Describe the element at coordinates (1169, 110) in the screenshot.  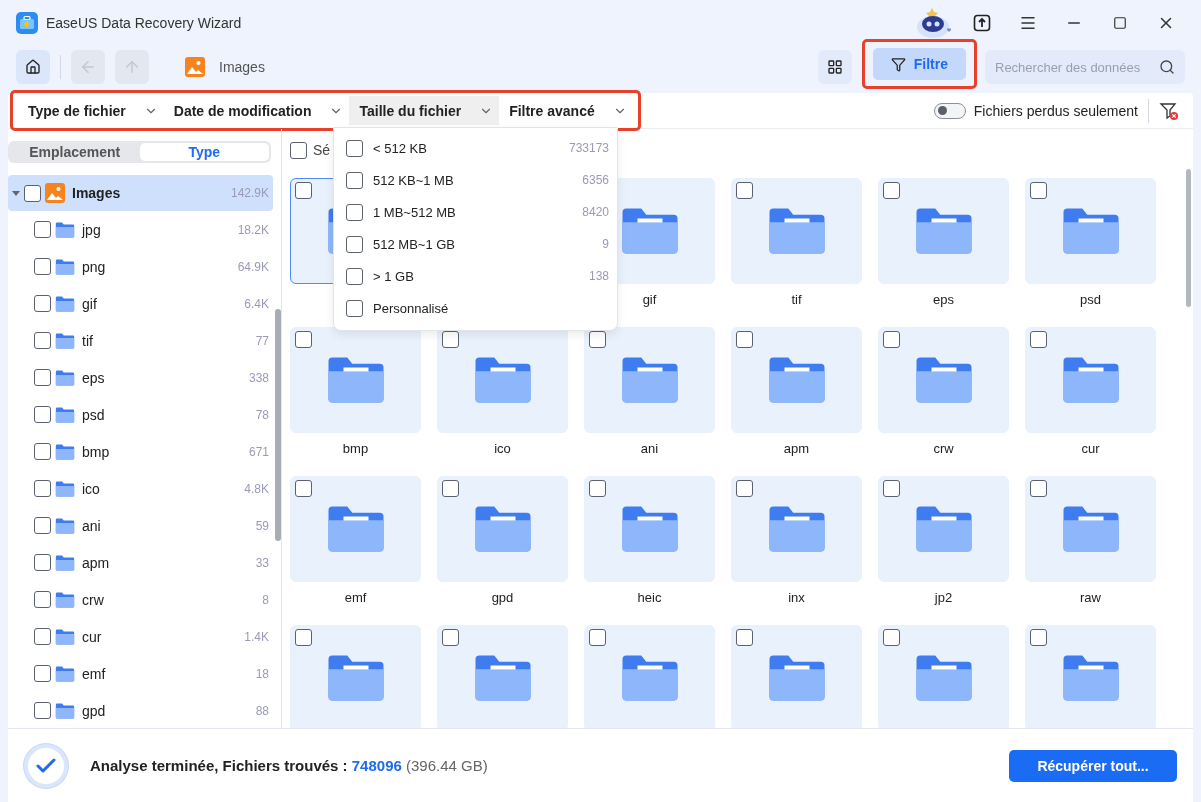
I see `clear-filter-icon` at that location.